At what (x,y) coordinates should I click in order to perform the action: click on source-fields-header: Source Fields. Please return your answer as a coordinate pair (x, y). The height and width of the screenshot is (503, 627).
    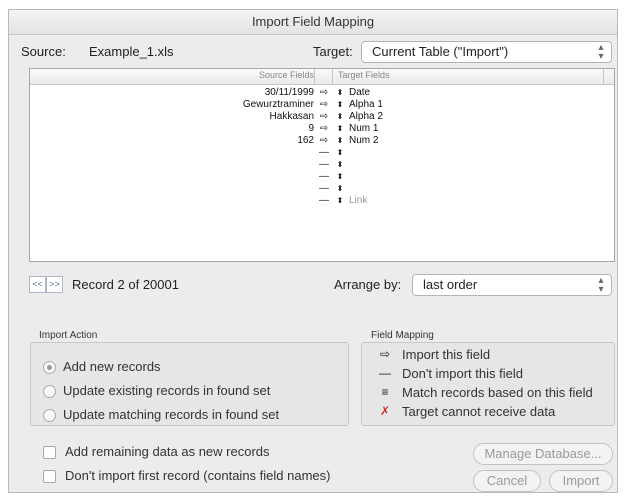
    Looking at the image, I should click on (286, 75).